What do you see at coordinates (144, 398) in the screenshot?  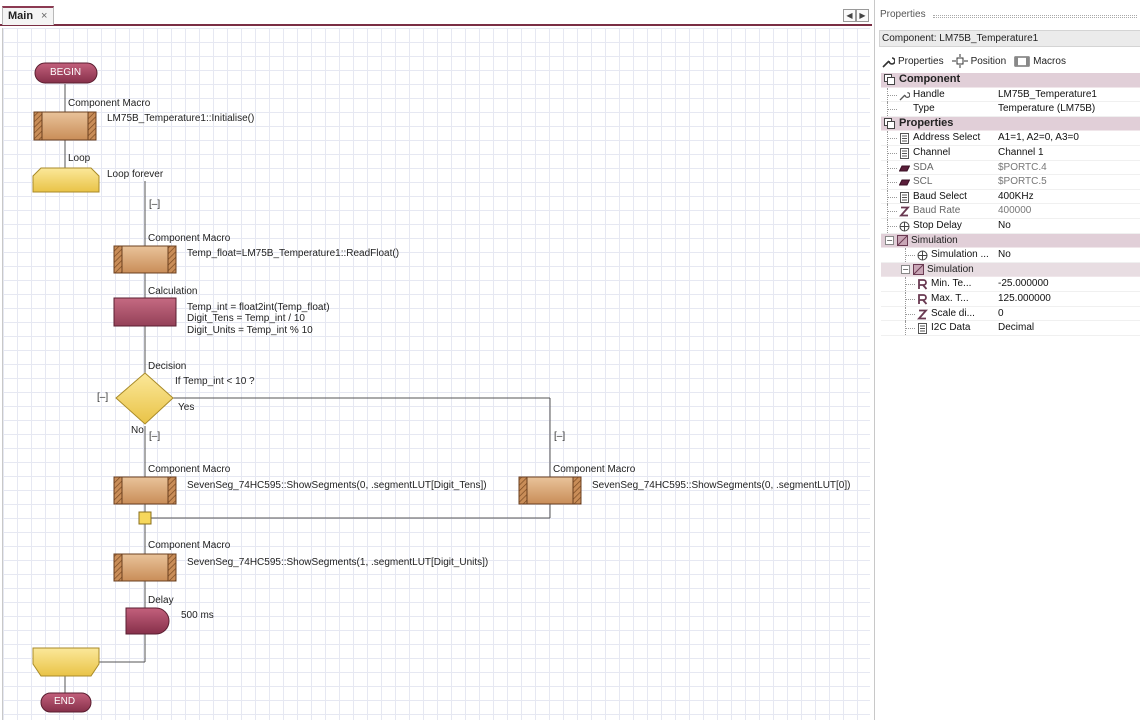 I see `decision-shape` at bounding box center [144, 398].